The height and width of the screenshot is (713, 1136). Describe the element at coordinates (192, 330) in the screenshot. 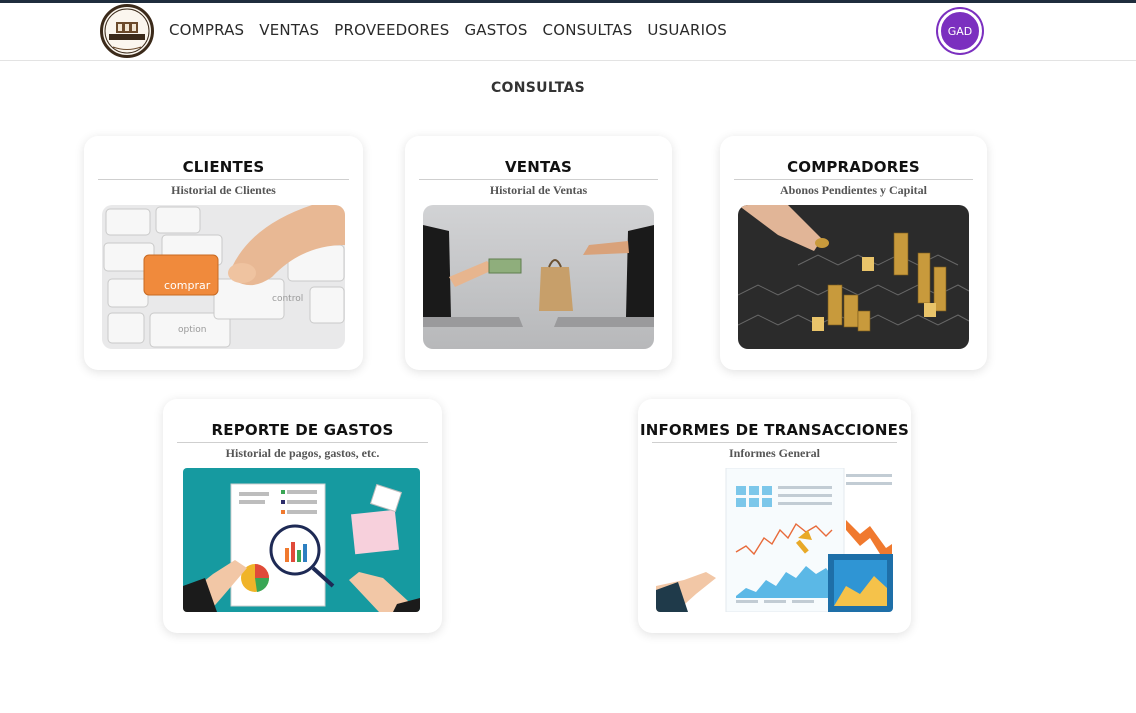

I see `key-label-option: option` at that location.